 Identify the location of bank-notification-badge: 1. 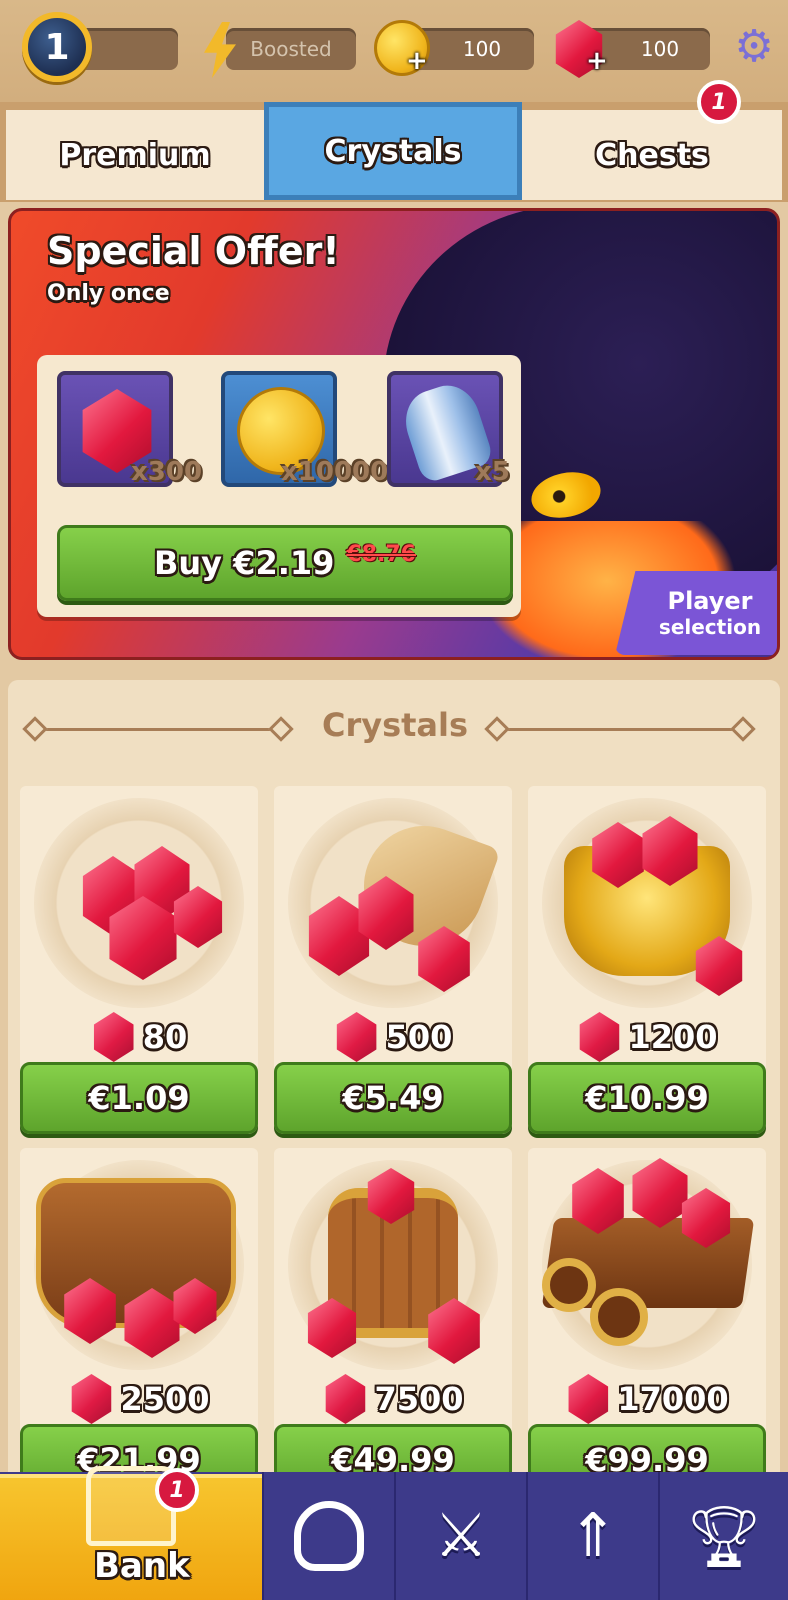
(177, 1490).